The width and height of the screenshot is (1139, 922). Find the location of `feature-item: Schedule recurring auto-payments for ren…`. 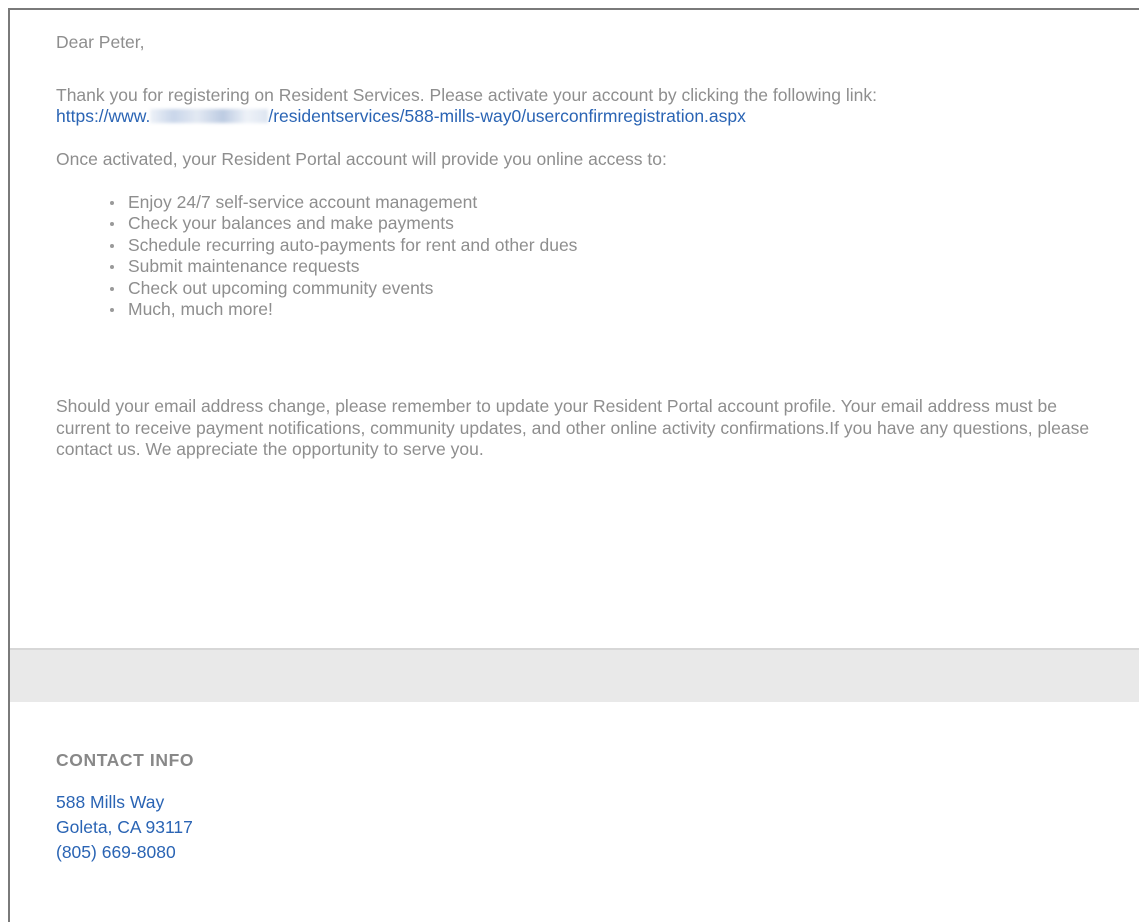

feature-item: Schedule recurring auto-payments for ren… is located at coordinates (624, 245).